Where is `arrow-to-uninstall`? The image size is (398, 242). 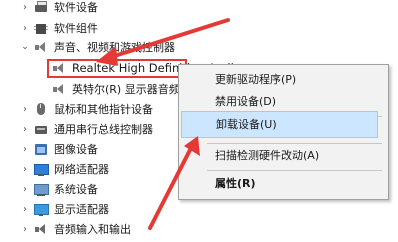
arrow-to-uninstall is located at coordinates (174, 183).